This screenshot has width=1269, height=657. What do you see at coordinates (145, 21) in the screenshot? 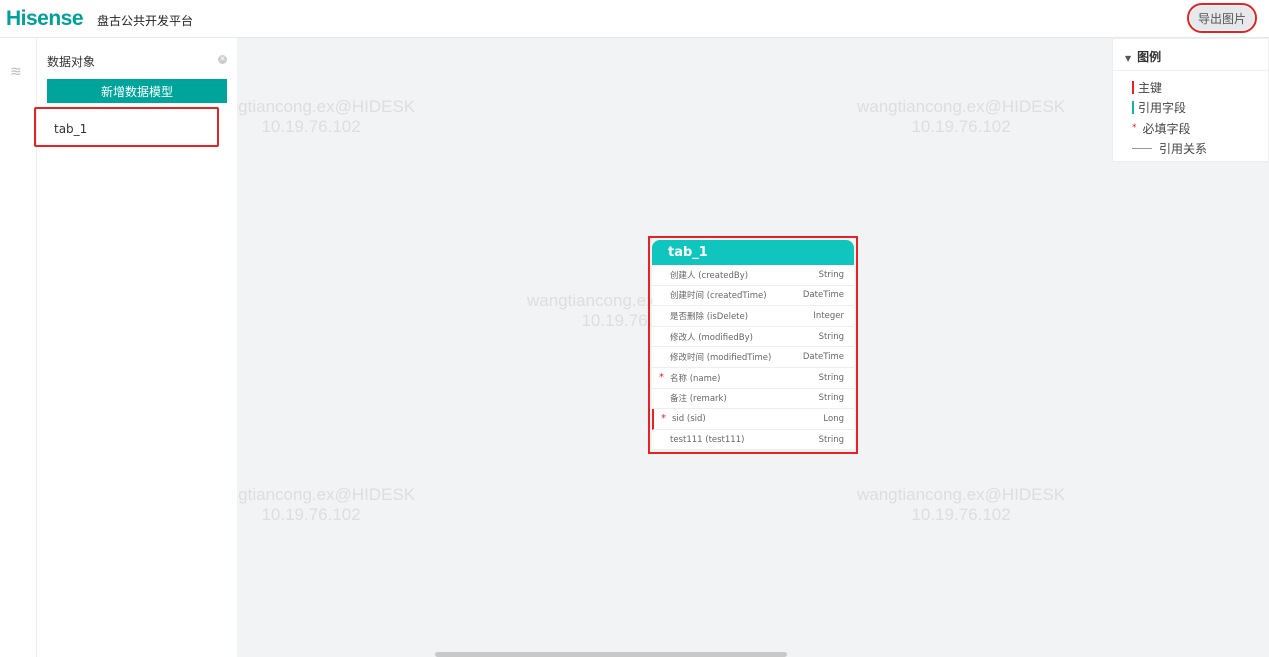
I see `platform-title: 盘古公共开发平台` at bounding box center [145, 21].